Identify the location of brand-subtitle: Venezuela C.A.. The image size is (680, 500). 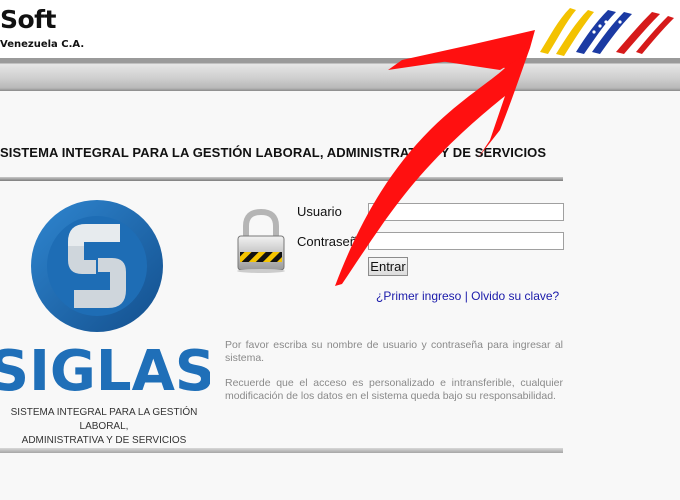
(42, 44).